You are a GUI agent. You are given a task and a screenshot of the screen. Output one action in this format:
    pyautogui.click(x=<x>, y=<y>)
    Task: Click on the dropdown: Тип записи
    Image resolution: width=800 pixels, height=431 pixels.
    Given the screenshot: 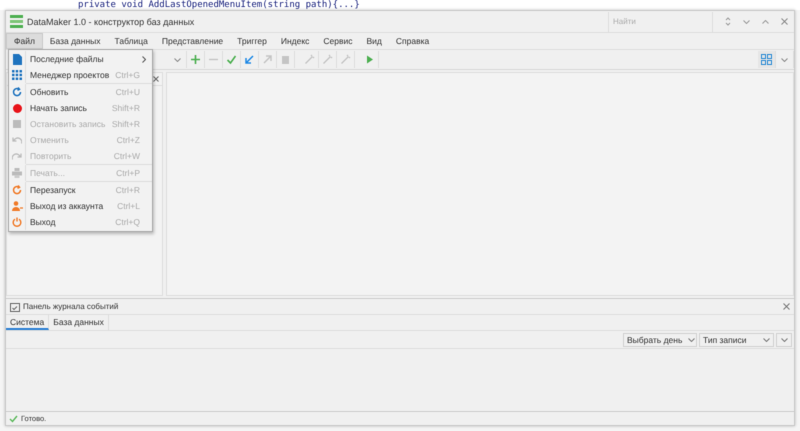 What is the action you would take?
    pyautogui.click(x=736, y=339)
    